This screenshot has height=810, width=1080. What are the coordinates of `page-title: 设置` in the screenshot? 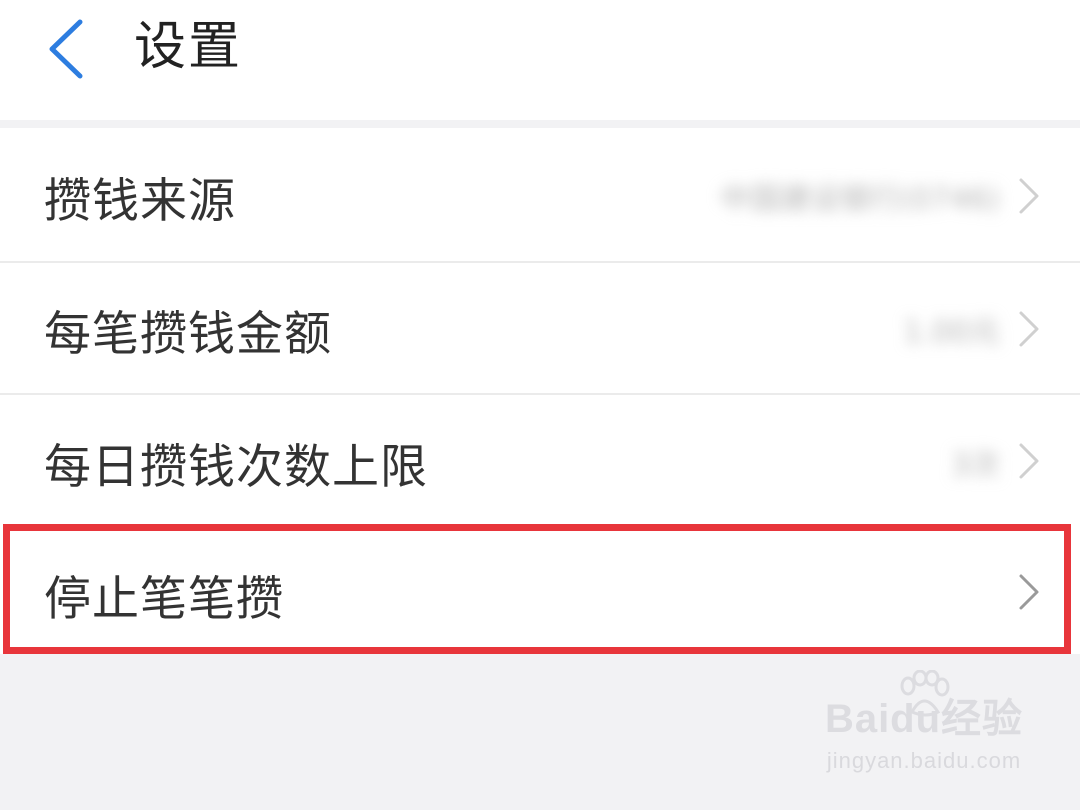 It's located at (188, 47).